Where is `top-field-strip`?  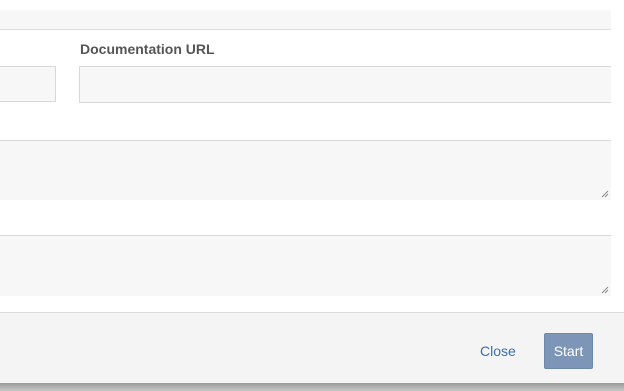 top-field-strip is located at coordinates (305, 20).